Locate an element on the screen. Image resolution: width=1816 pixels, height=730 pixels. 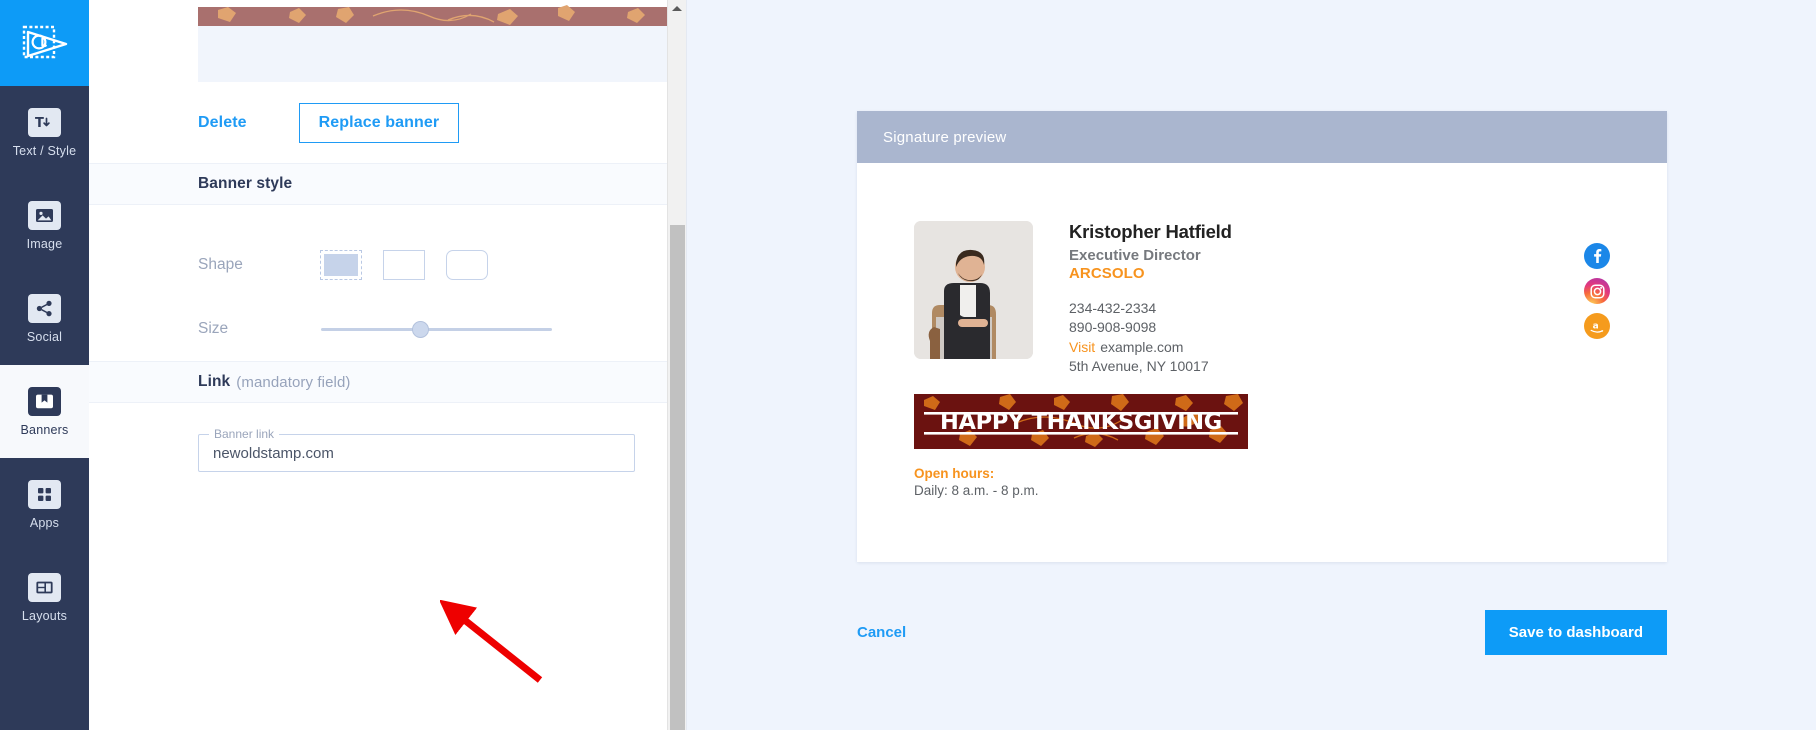
shape-field-row: Shape is located at coordinates (378, 265).